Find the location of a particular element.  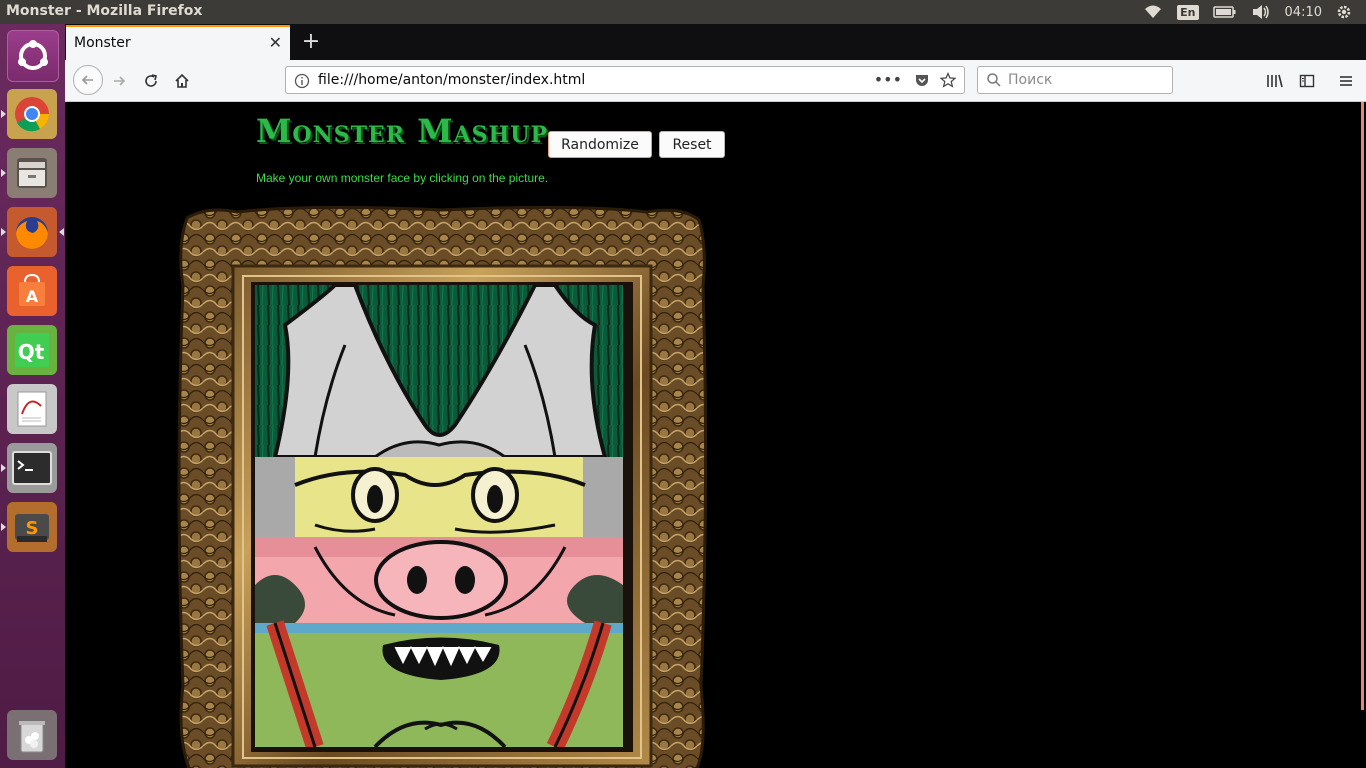

system-tray: En 04:10 is located at coordinates (1254, 12).